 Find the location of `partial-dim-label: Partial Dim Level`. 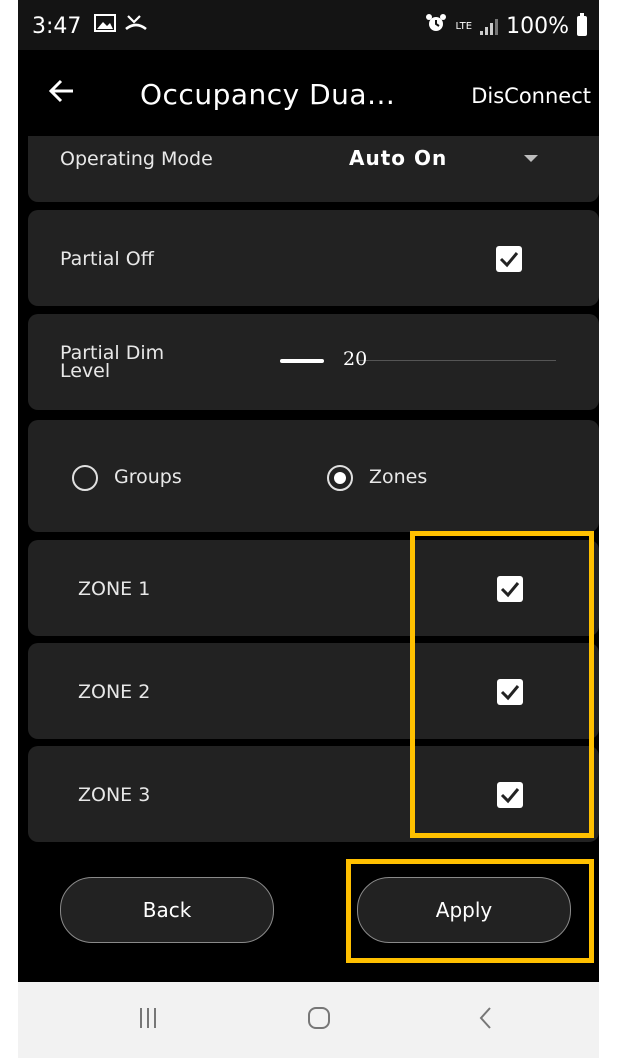

partial-dim-label: Partial Dim Level is located at coordinates (112, 363).